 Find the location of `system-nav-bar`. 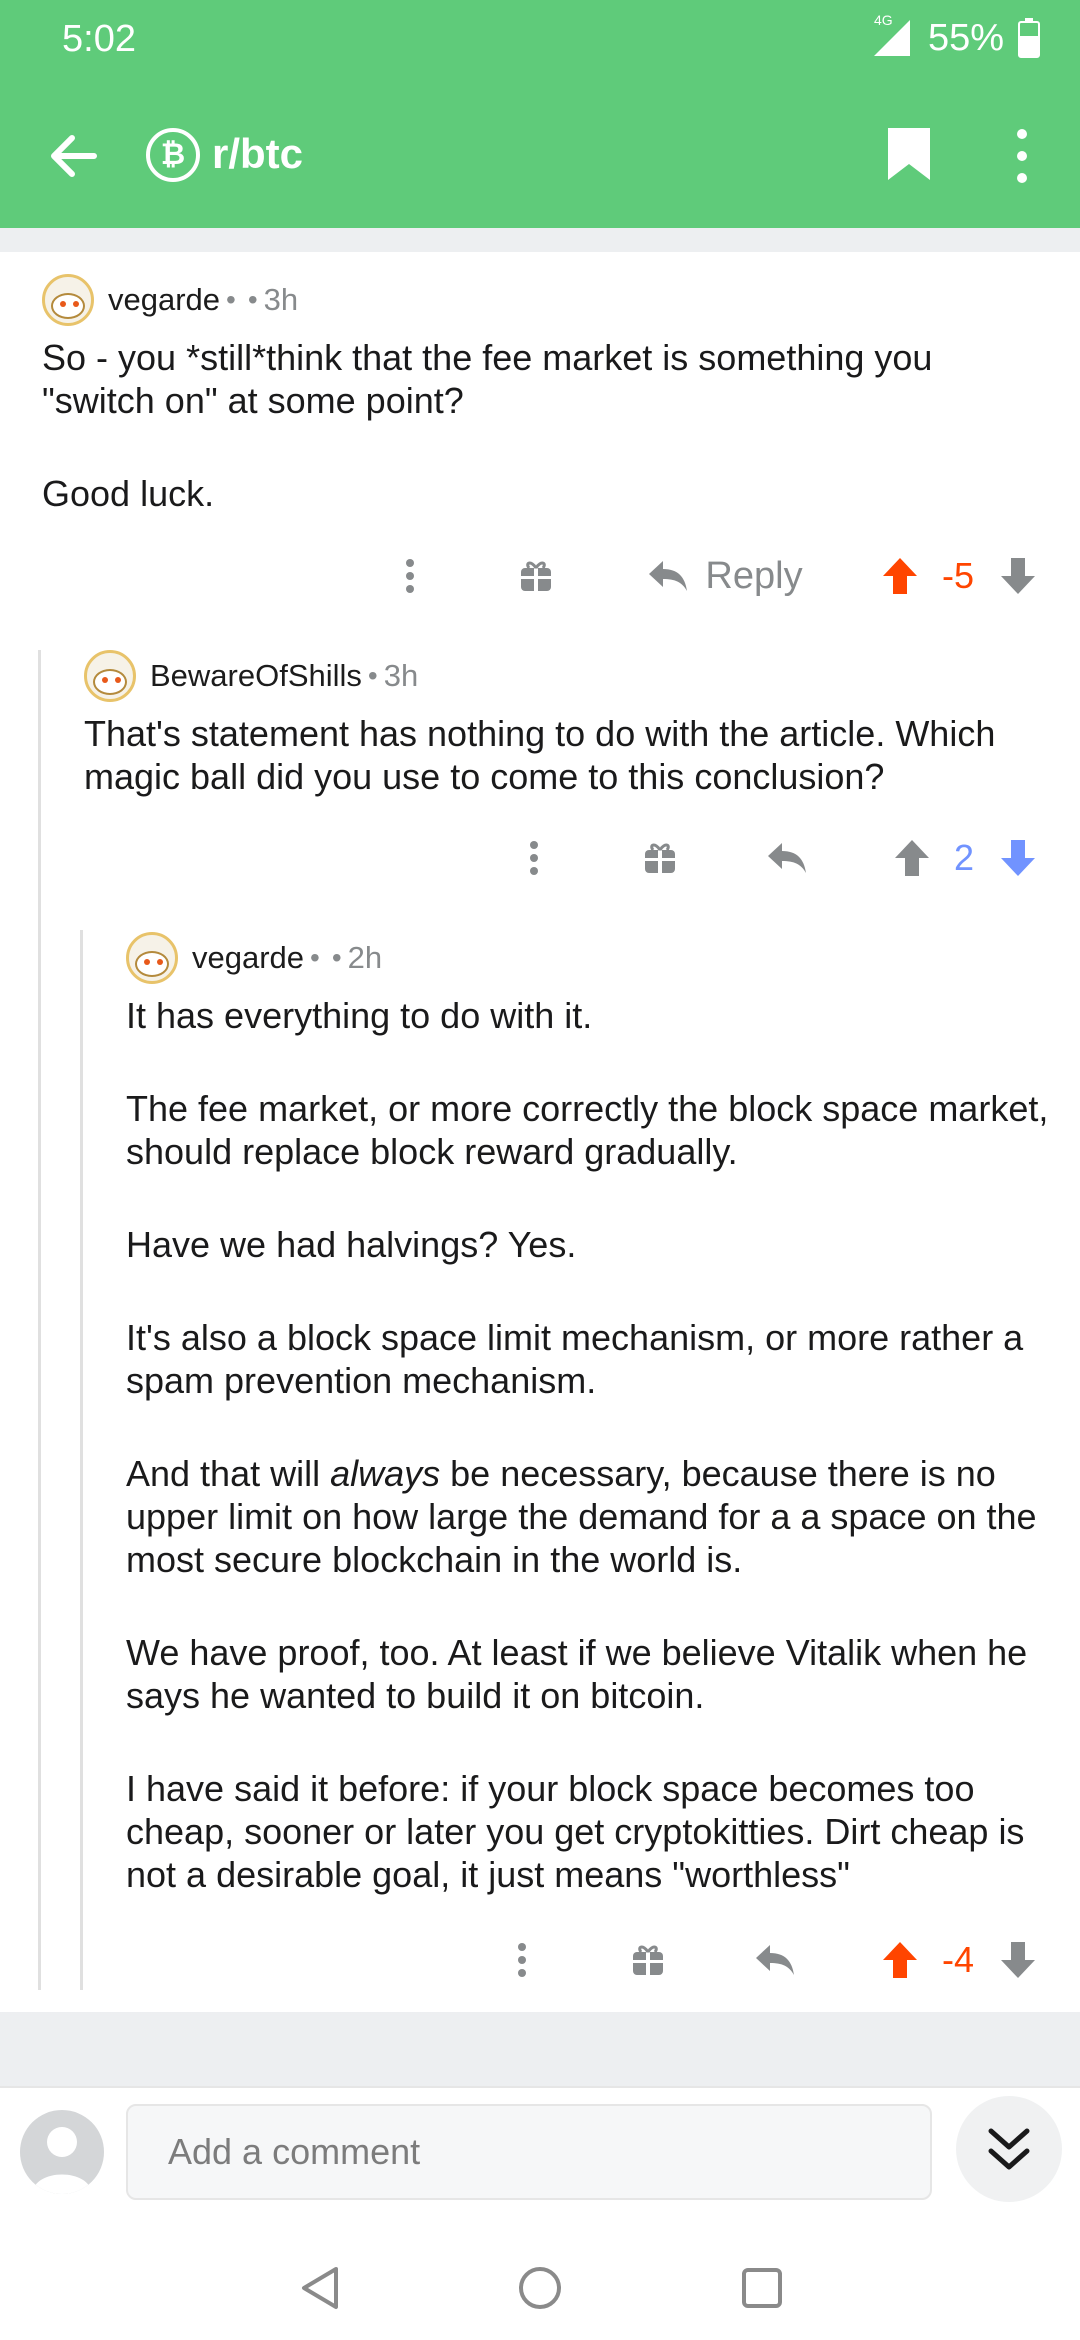

system-nav-bar is located at coordinates (540, 2288).